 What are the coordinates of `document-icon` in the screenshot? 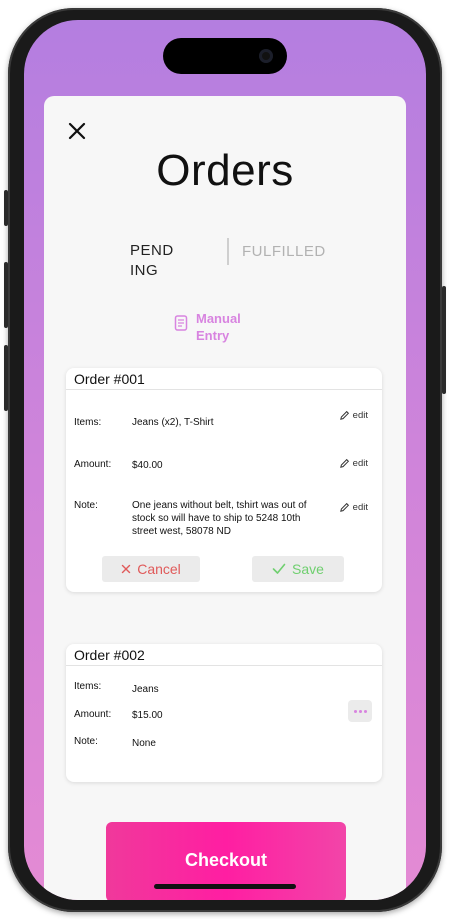 It's located at (181, 323).